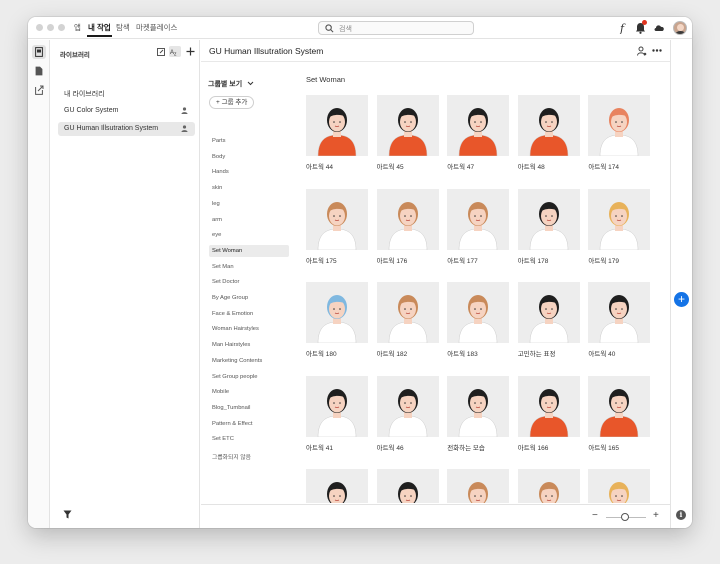  Describe the element at coordinates (67, 514) in the screenshot. I see `filter-icon` at that location.